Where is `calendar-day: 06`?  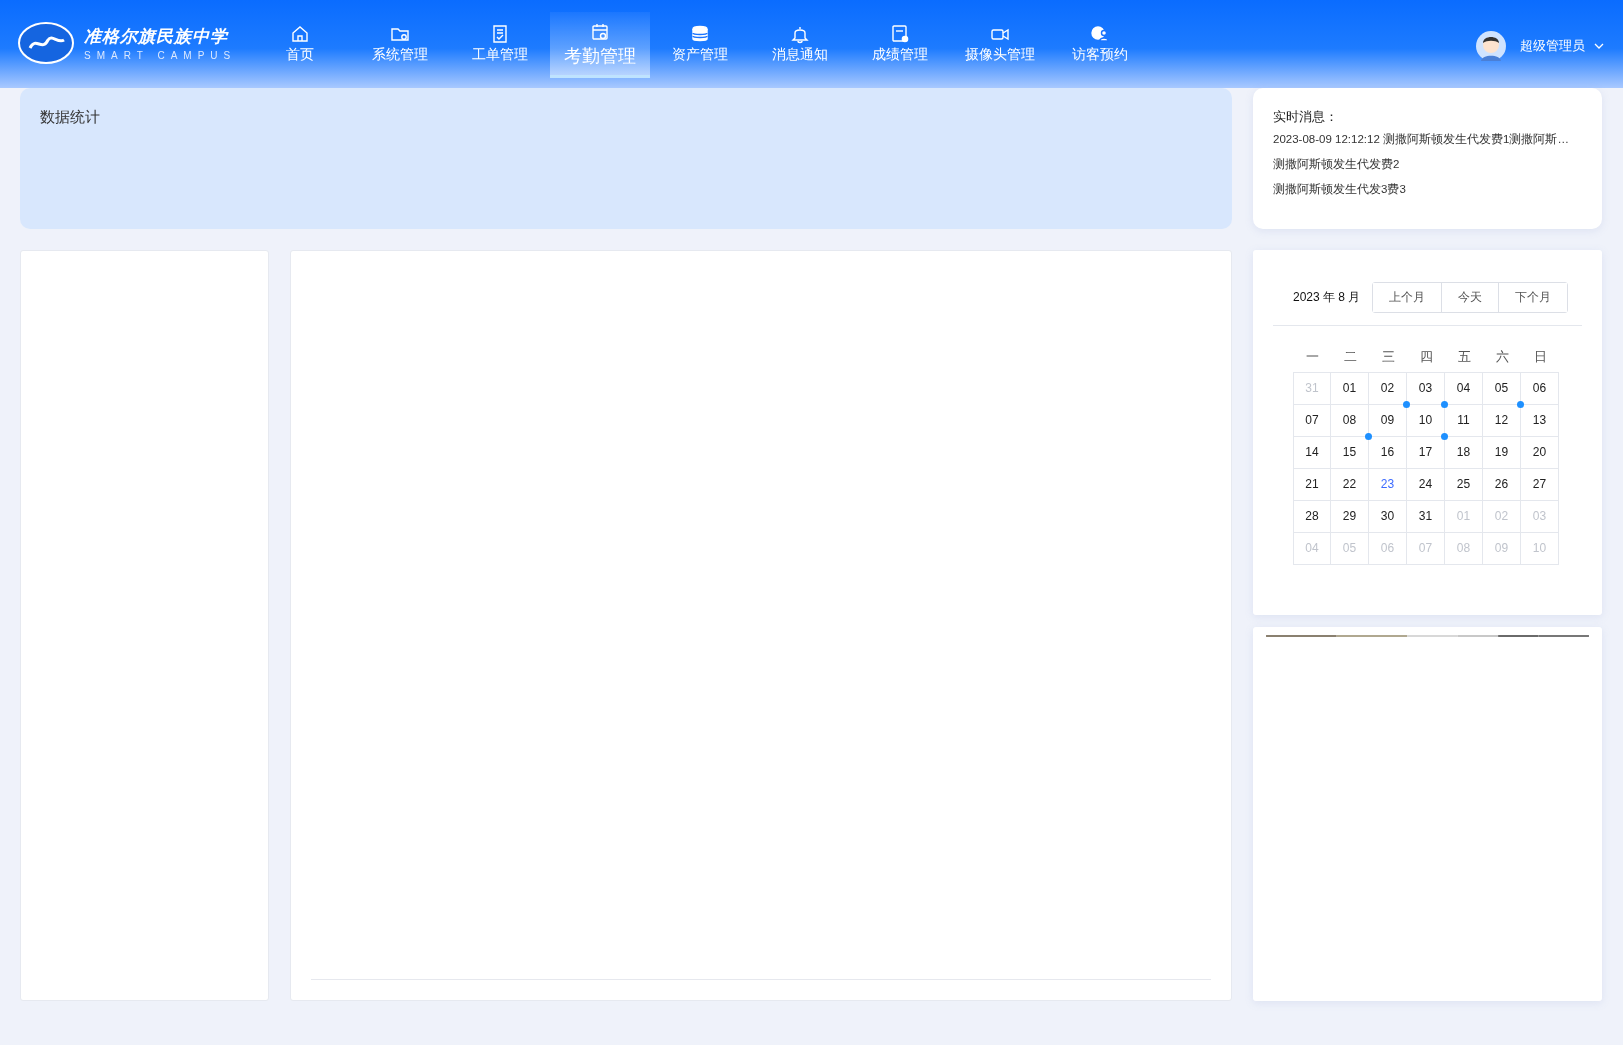
calendar-day: 06 is located at coordinates (1540, 388).